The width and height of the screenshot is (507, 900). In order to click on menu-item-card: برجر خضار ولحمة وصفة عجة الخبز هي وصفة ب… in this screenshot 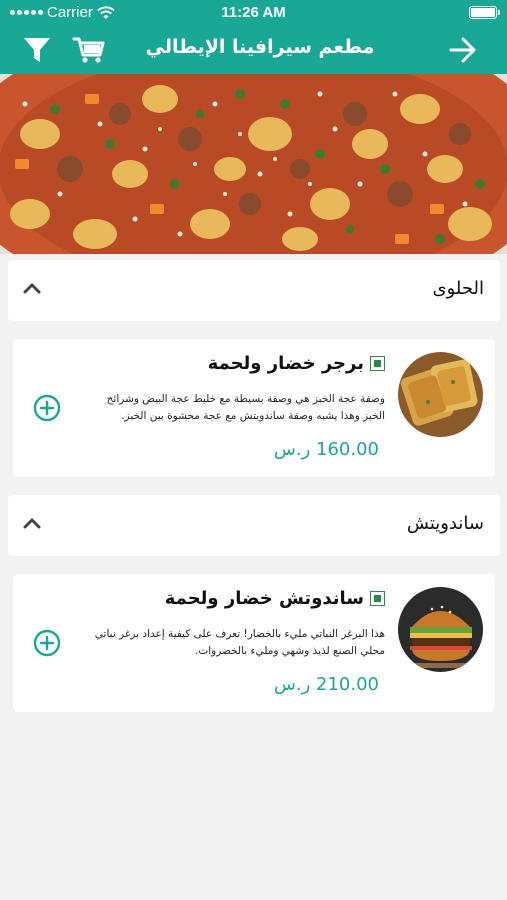, I will do `click(254, 408)`.